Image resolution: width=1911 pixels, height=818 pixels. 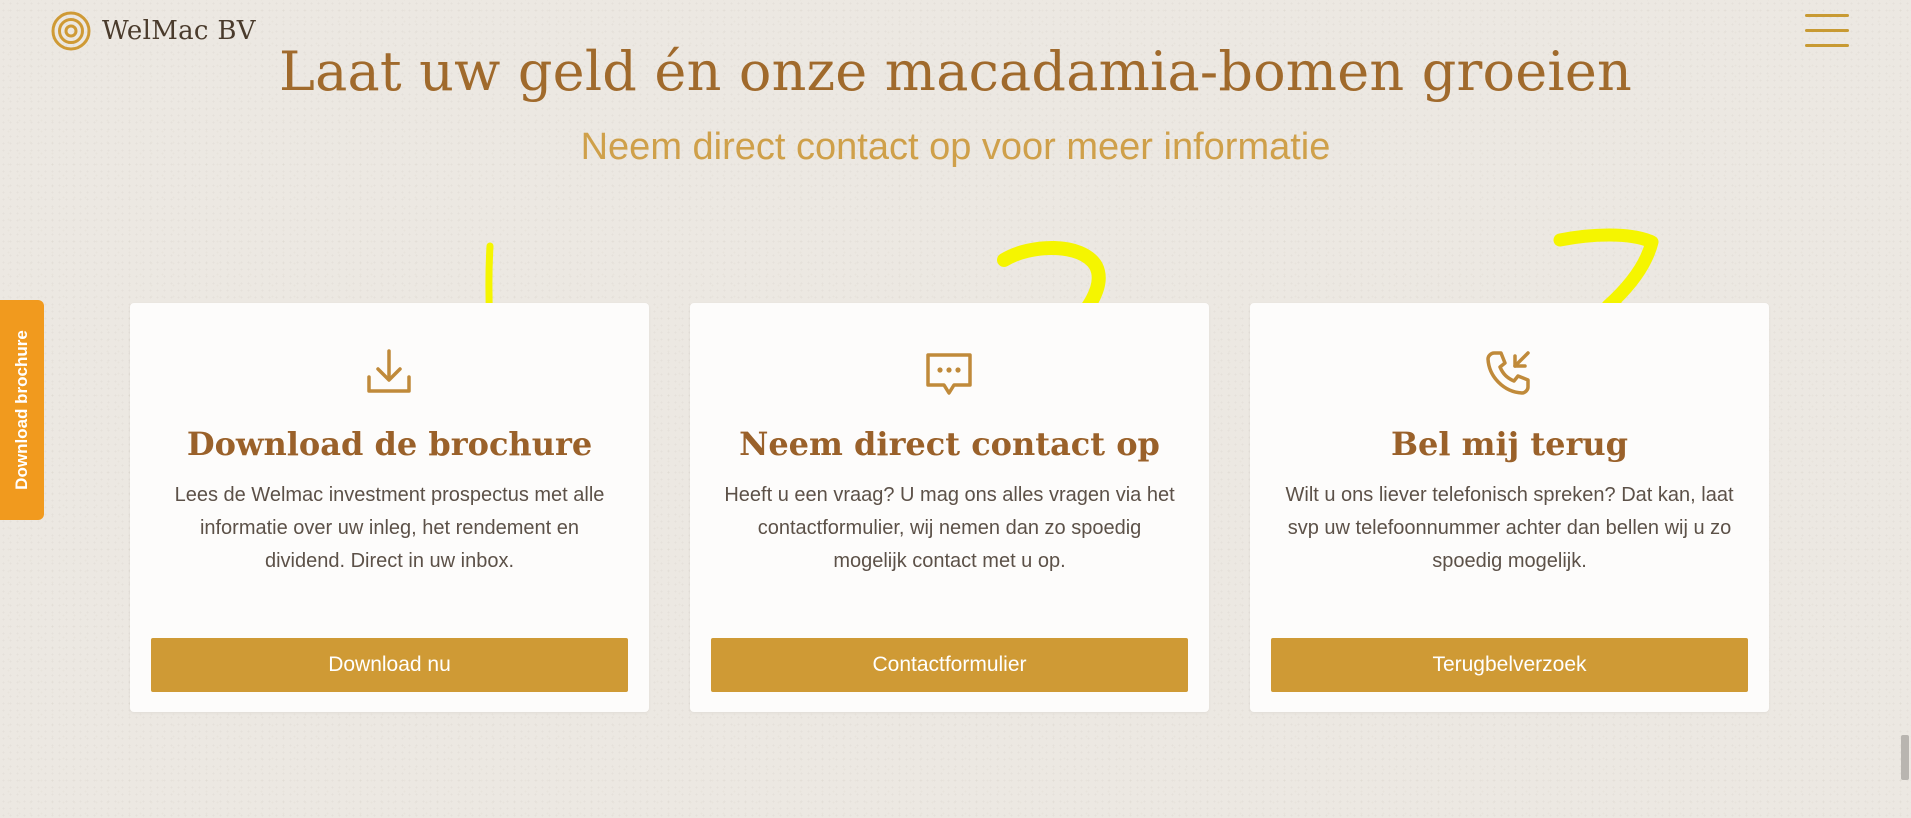 I want to click on chat-bubble-icon, so click(x=949, y=374).